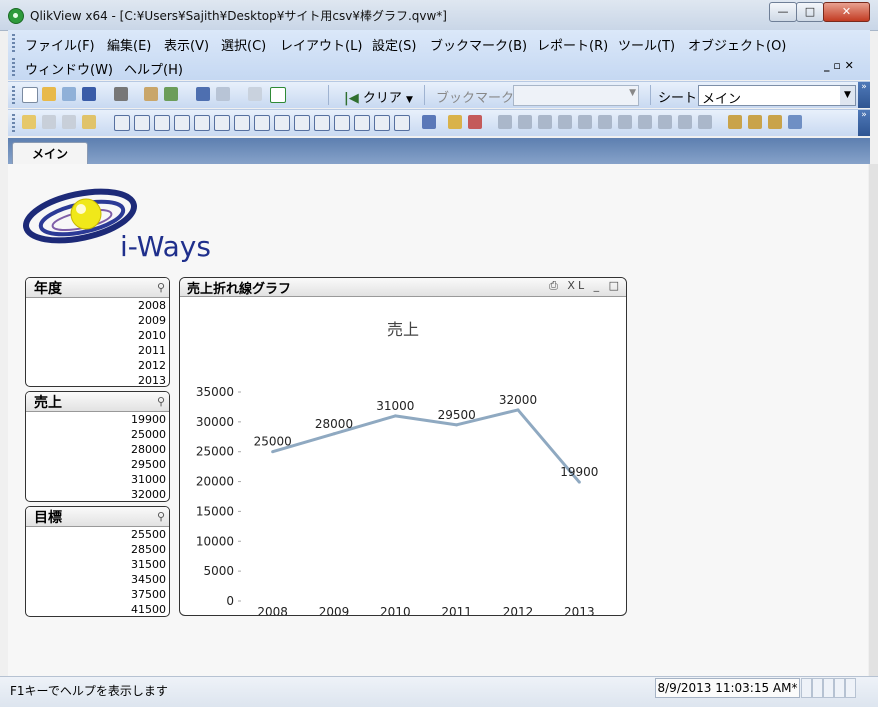  Describe the element at coordinates (455, 122) in the screenshot. I see `format-painter-icon` at that location.